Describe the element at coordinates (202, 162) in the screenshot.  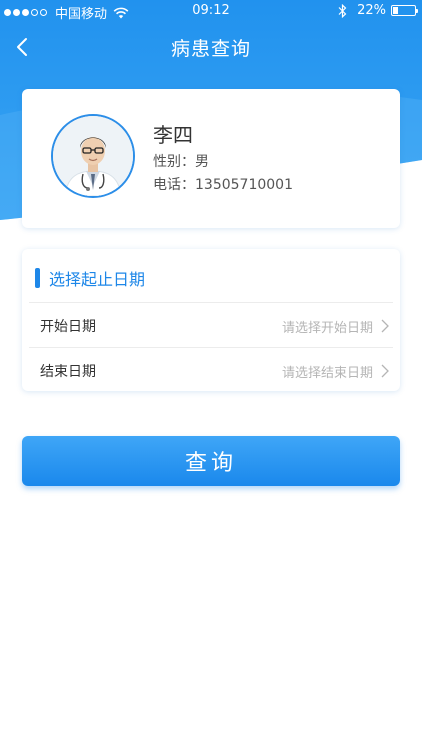
I see `gender-value: 男` at that location.